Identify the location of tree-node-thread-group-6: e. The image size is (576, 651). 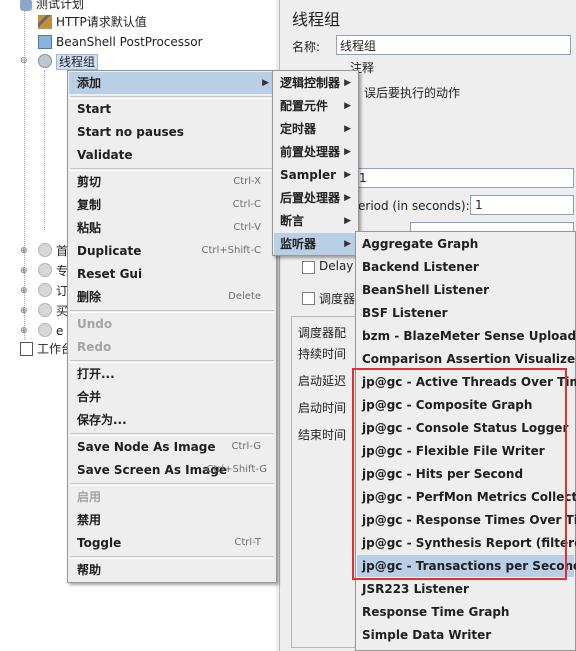
(50, 331).